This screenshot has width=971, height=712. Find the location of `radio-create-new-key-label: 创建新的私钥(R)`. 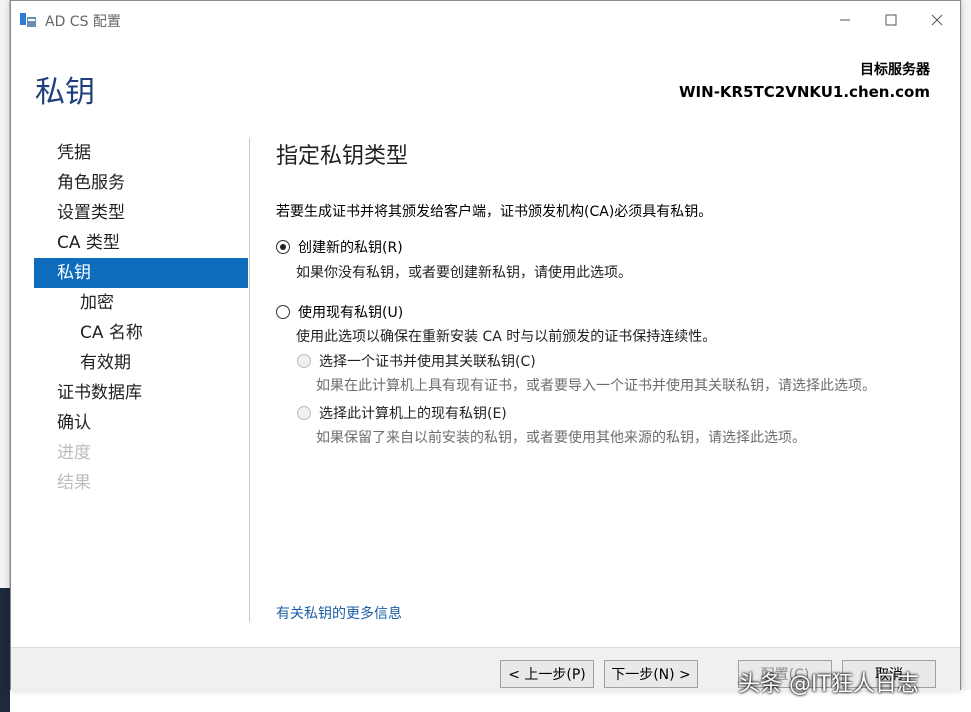

radio-create-new-key-label: 创建新的私钥(R) is located at coordinates (350, 247).